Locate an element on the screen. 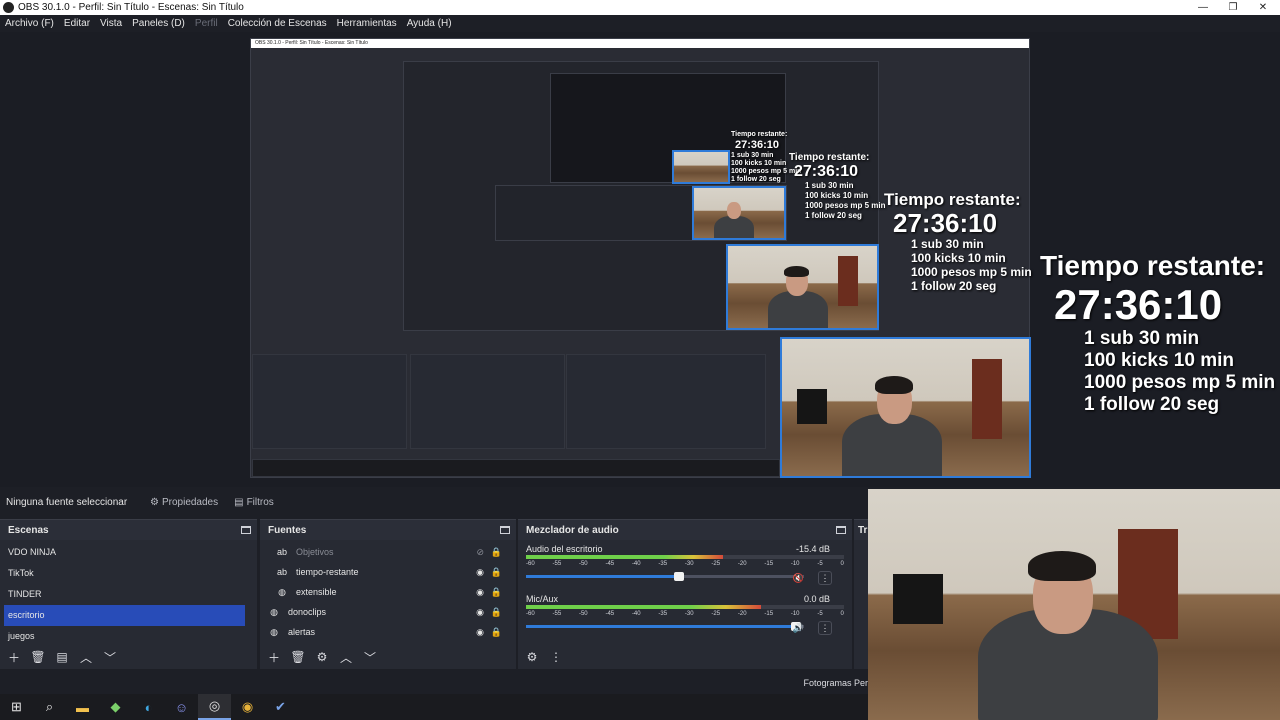 The height and width of the screenshot is (720, 1280). menu-perfil: Perfil is located at coordinates (206, 23).